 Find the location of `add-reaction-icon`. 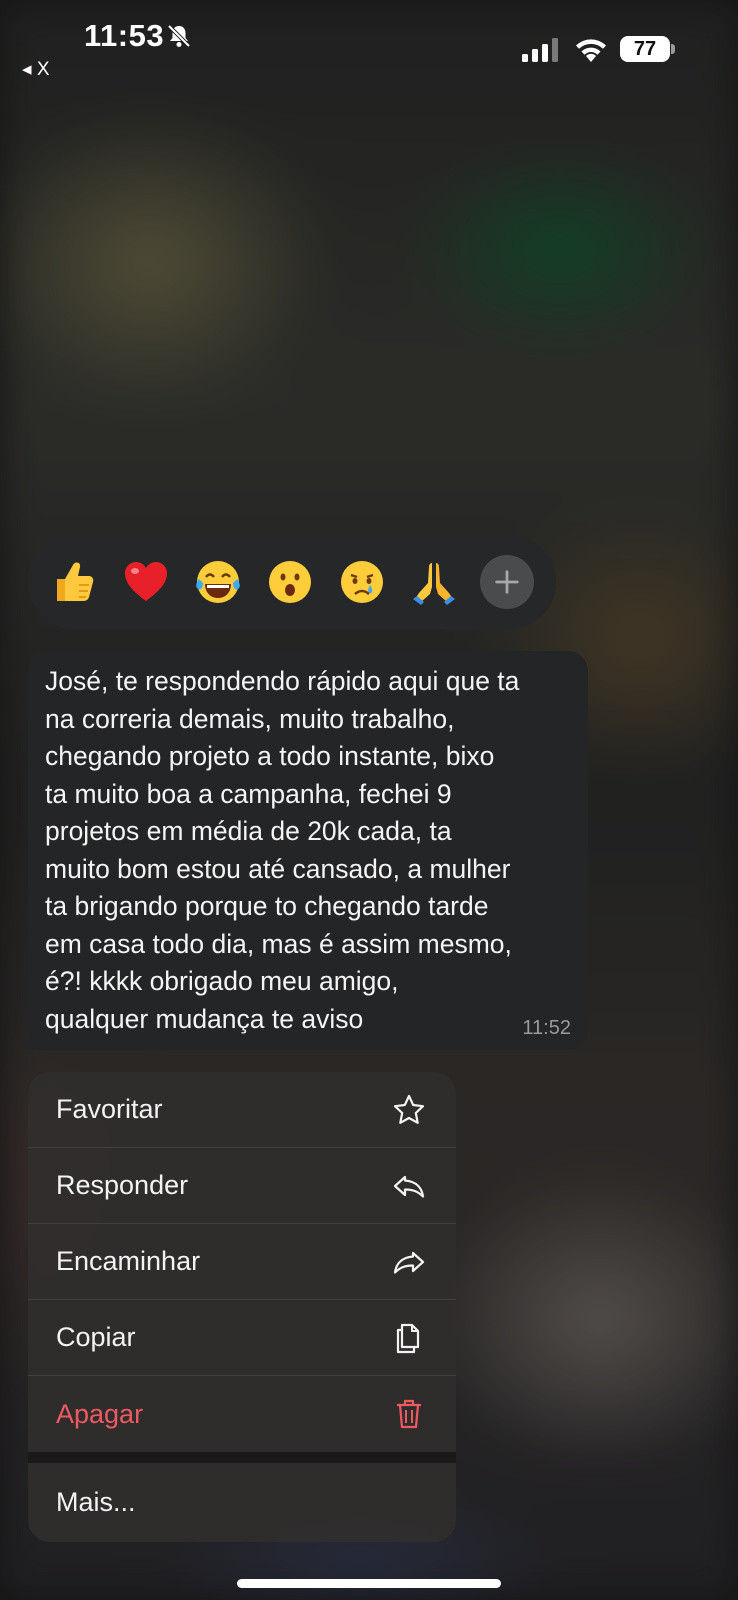

add-reaction-icon is located at coordinates (507, 582).